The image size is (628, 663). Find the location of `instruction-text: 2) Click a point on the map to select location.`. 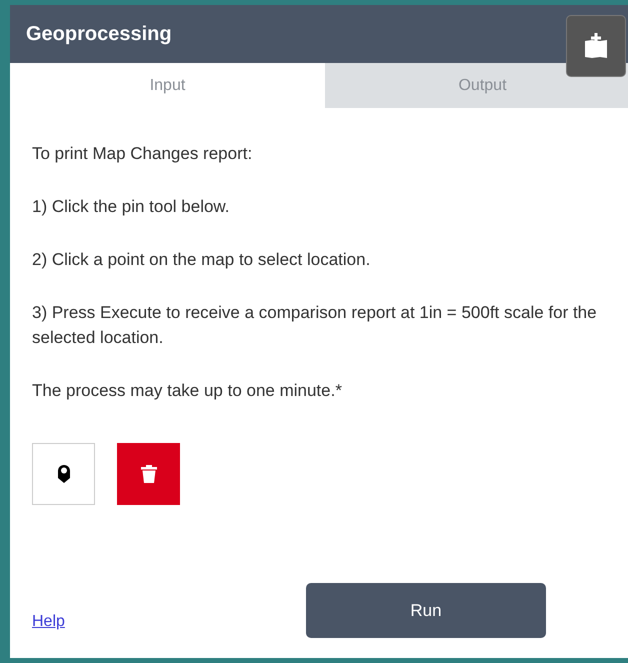

instruction-text: 2) Click a point on the map to select location. is located at coordinates (202, 260).